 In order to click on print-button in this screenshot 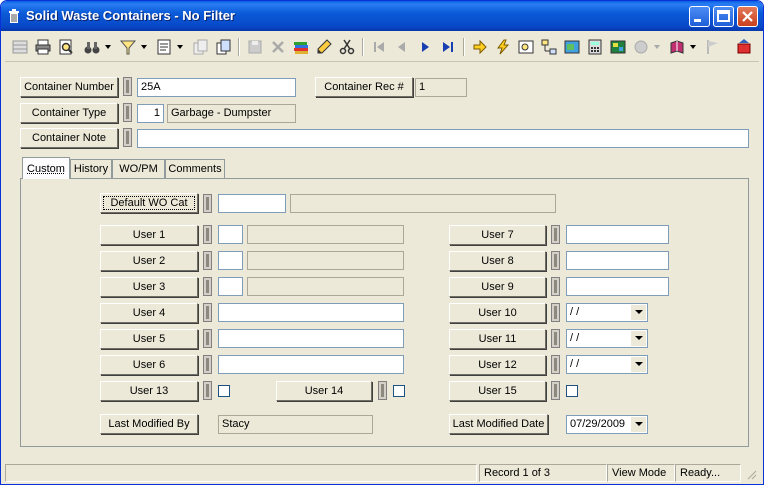, I will do `click(43, 47)`.